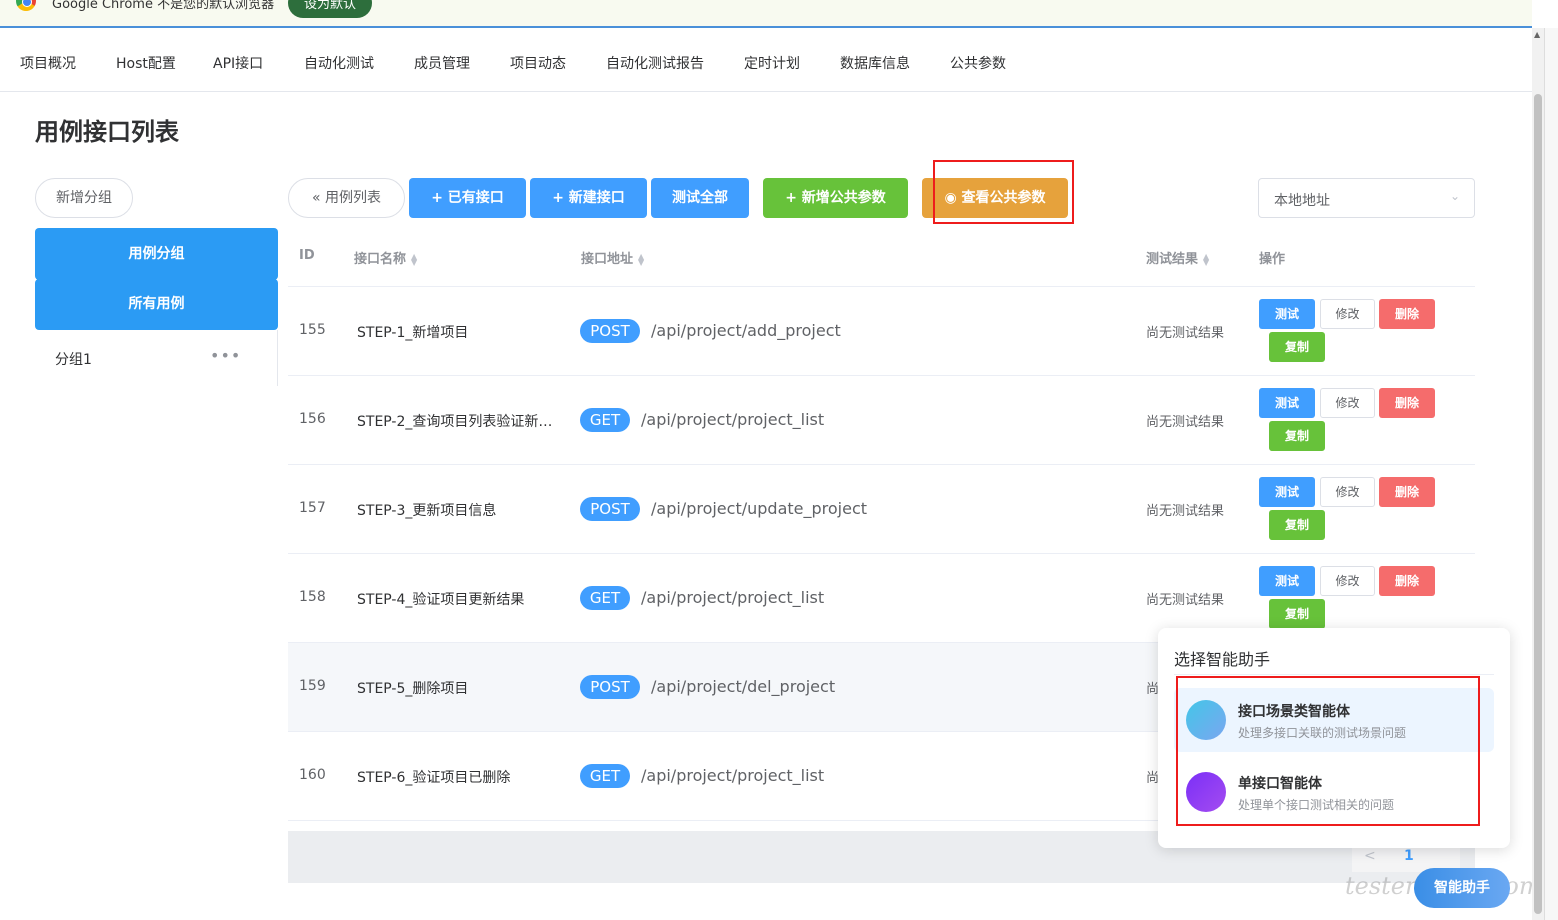 Image resolution: width=1558 pixels, height=920 pixels. What do you see at coordinates (427, 511) in the screenshot?
I see `cell-name: STEP-3_更新项目信息` at bounding box center [427, 511].